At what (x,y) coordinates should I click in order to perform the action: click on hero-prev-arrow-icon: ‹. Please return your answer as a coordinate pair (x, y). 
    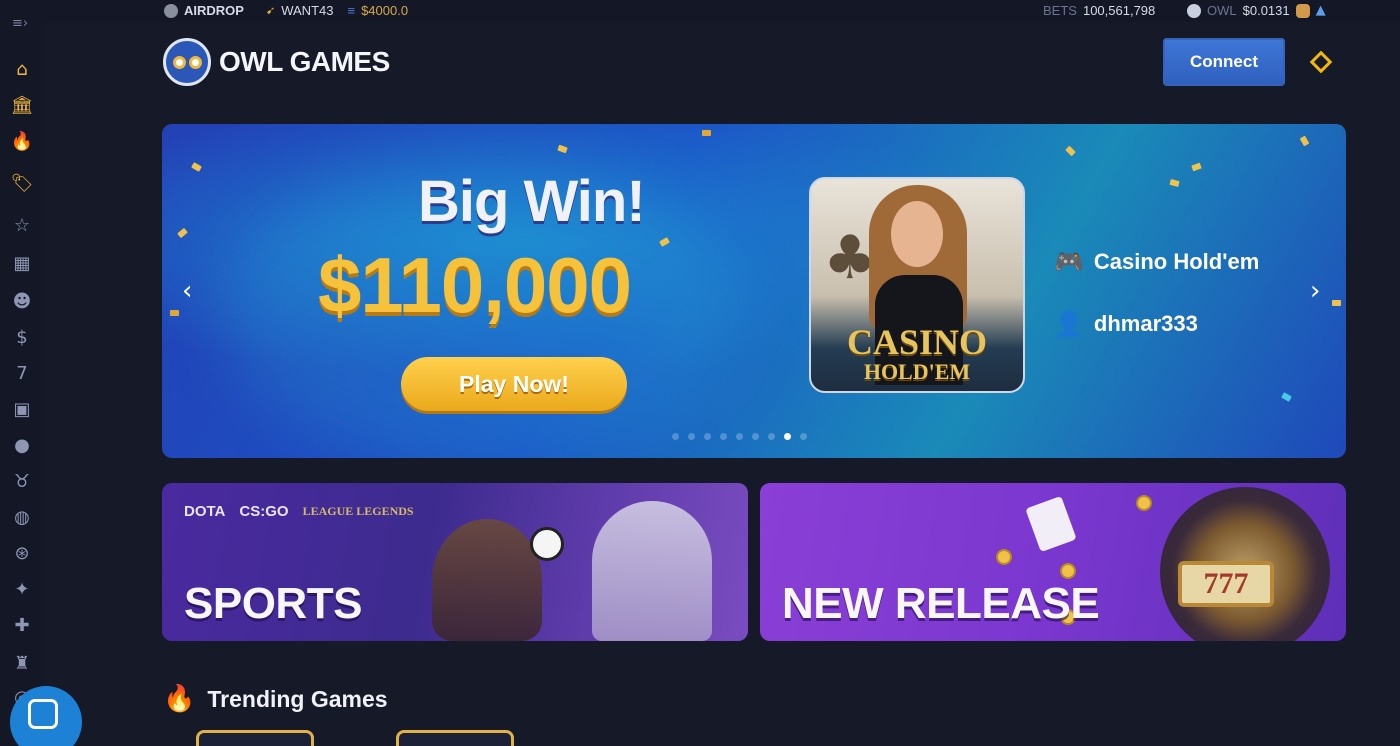
    Looking at the image, I should click on (187, 291).